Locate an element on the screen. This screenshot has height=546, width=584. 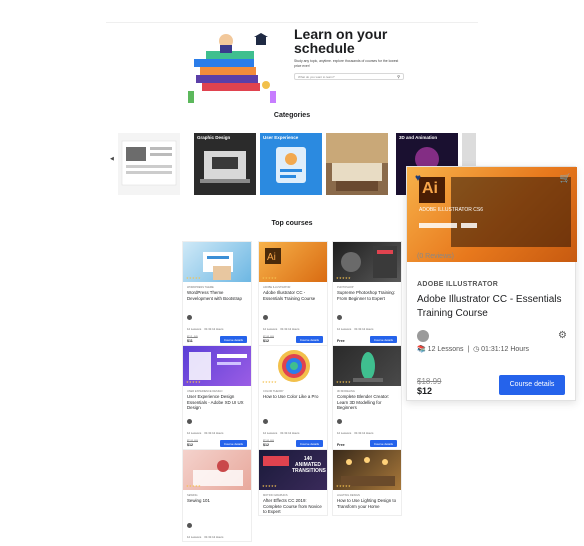
course-category: WordPress Theme is located at coordinates (200, 287).